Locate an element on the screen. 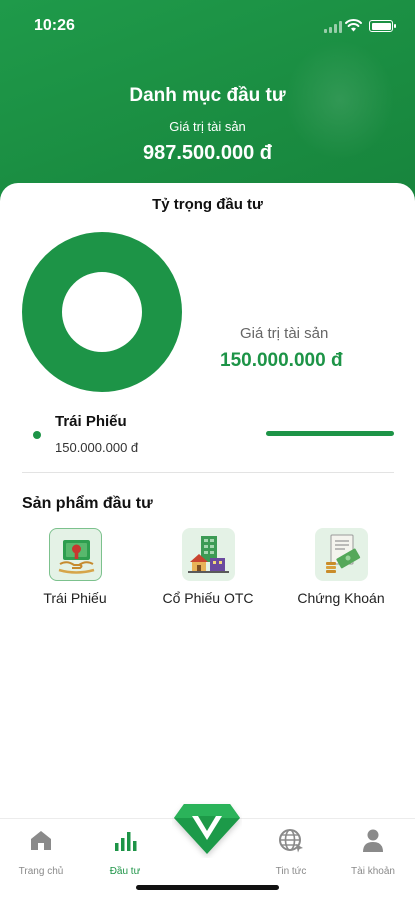  allocation-donut-chart is located at coordinates (102, 312).